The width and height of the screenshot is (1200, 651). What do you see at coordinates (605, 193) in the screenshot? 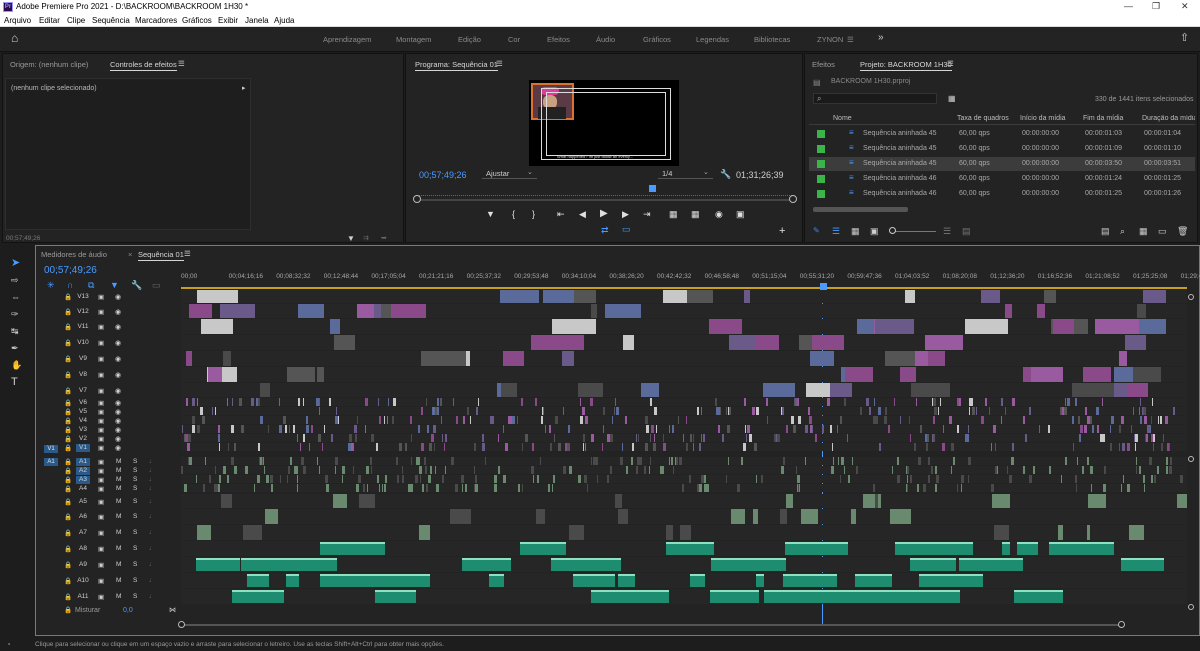
I see `program-scrub-bar` at bounding box center [605, 193].